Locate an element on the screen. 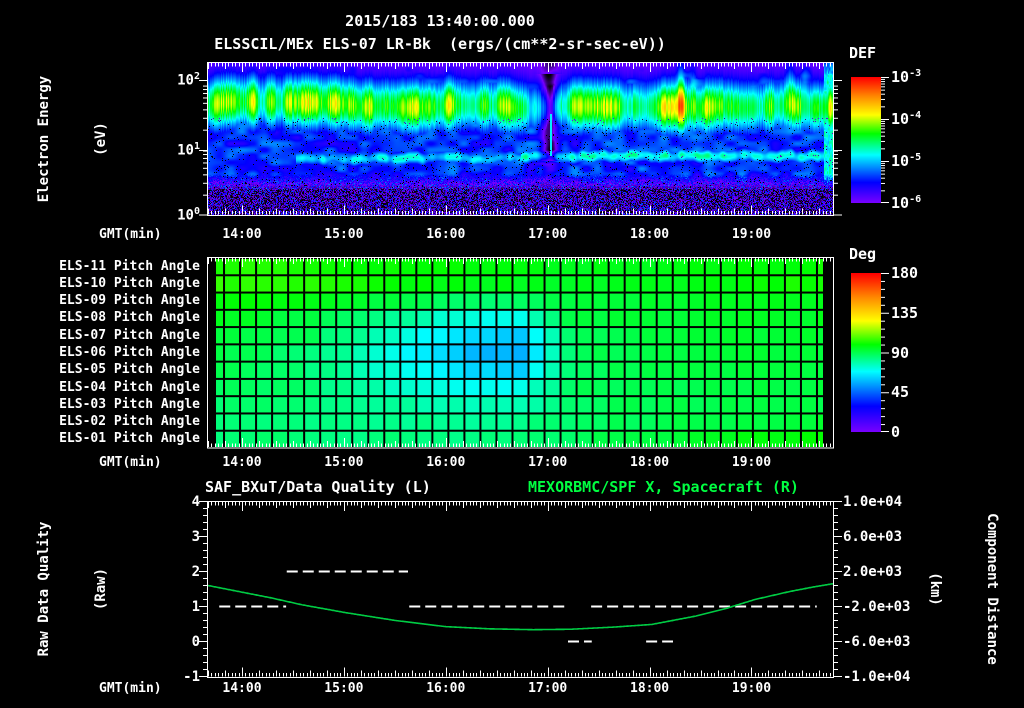  hour-tick-label-panel1: 18:00 is located at coordinates (649, 234).